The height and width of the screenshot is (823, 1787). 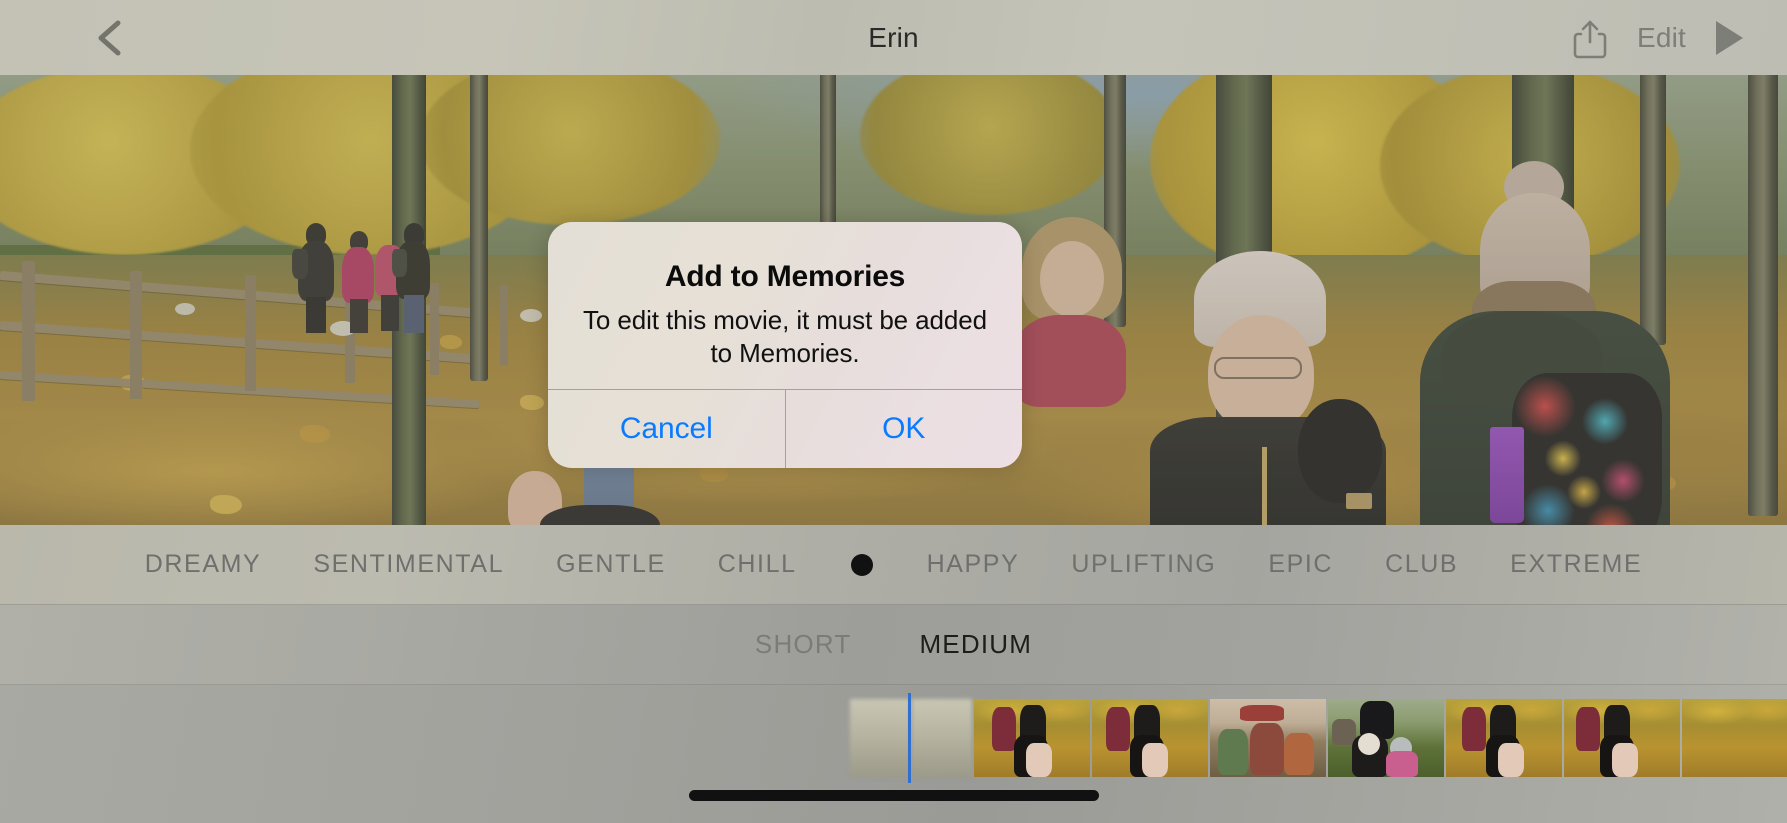 I want to click on duration-selector: SHORT MEDIUM, so click(x=893, y=645).